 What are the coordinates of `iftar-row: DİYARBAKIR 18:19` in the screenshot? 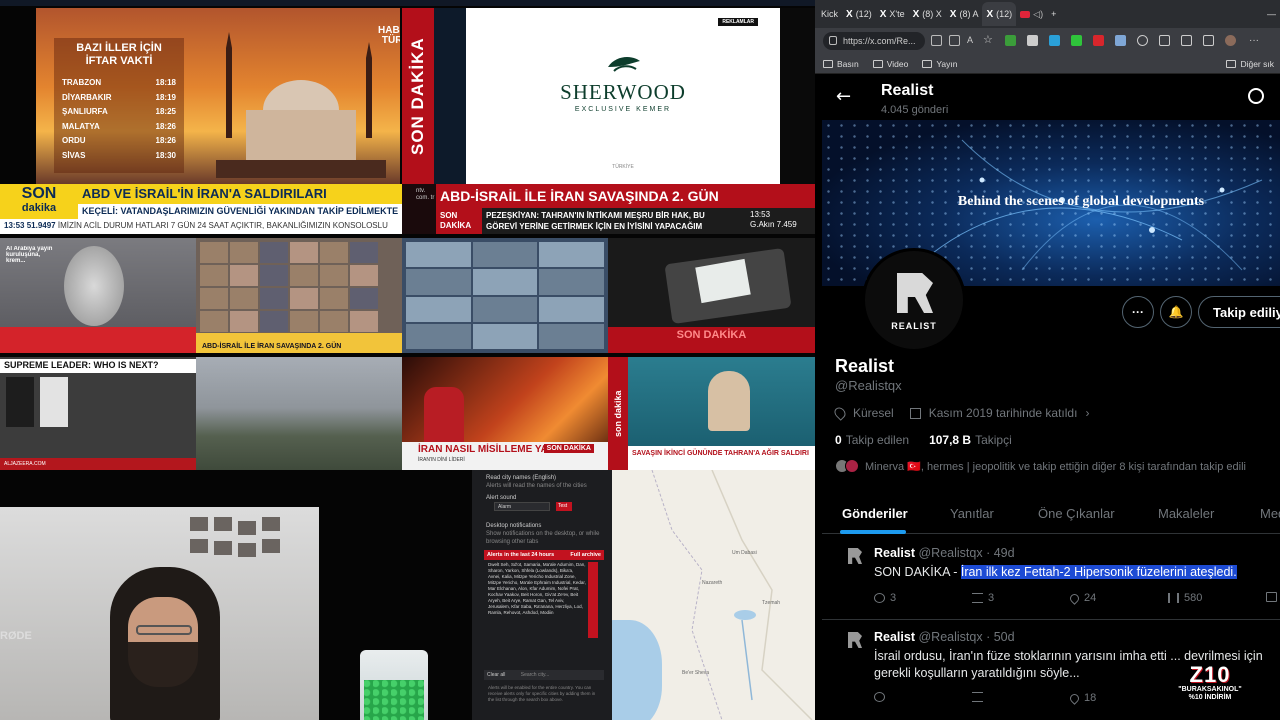 It's located at (119, 98).